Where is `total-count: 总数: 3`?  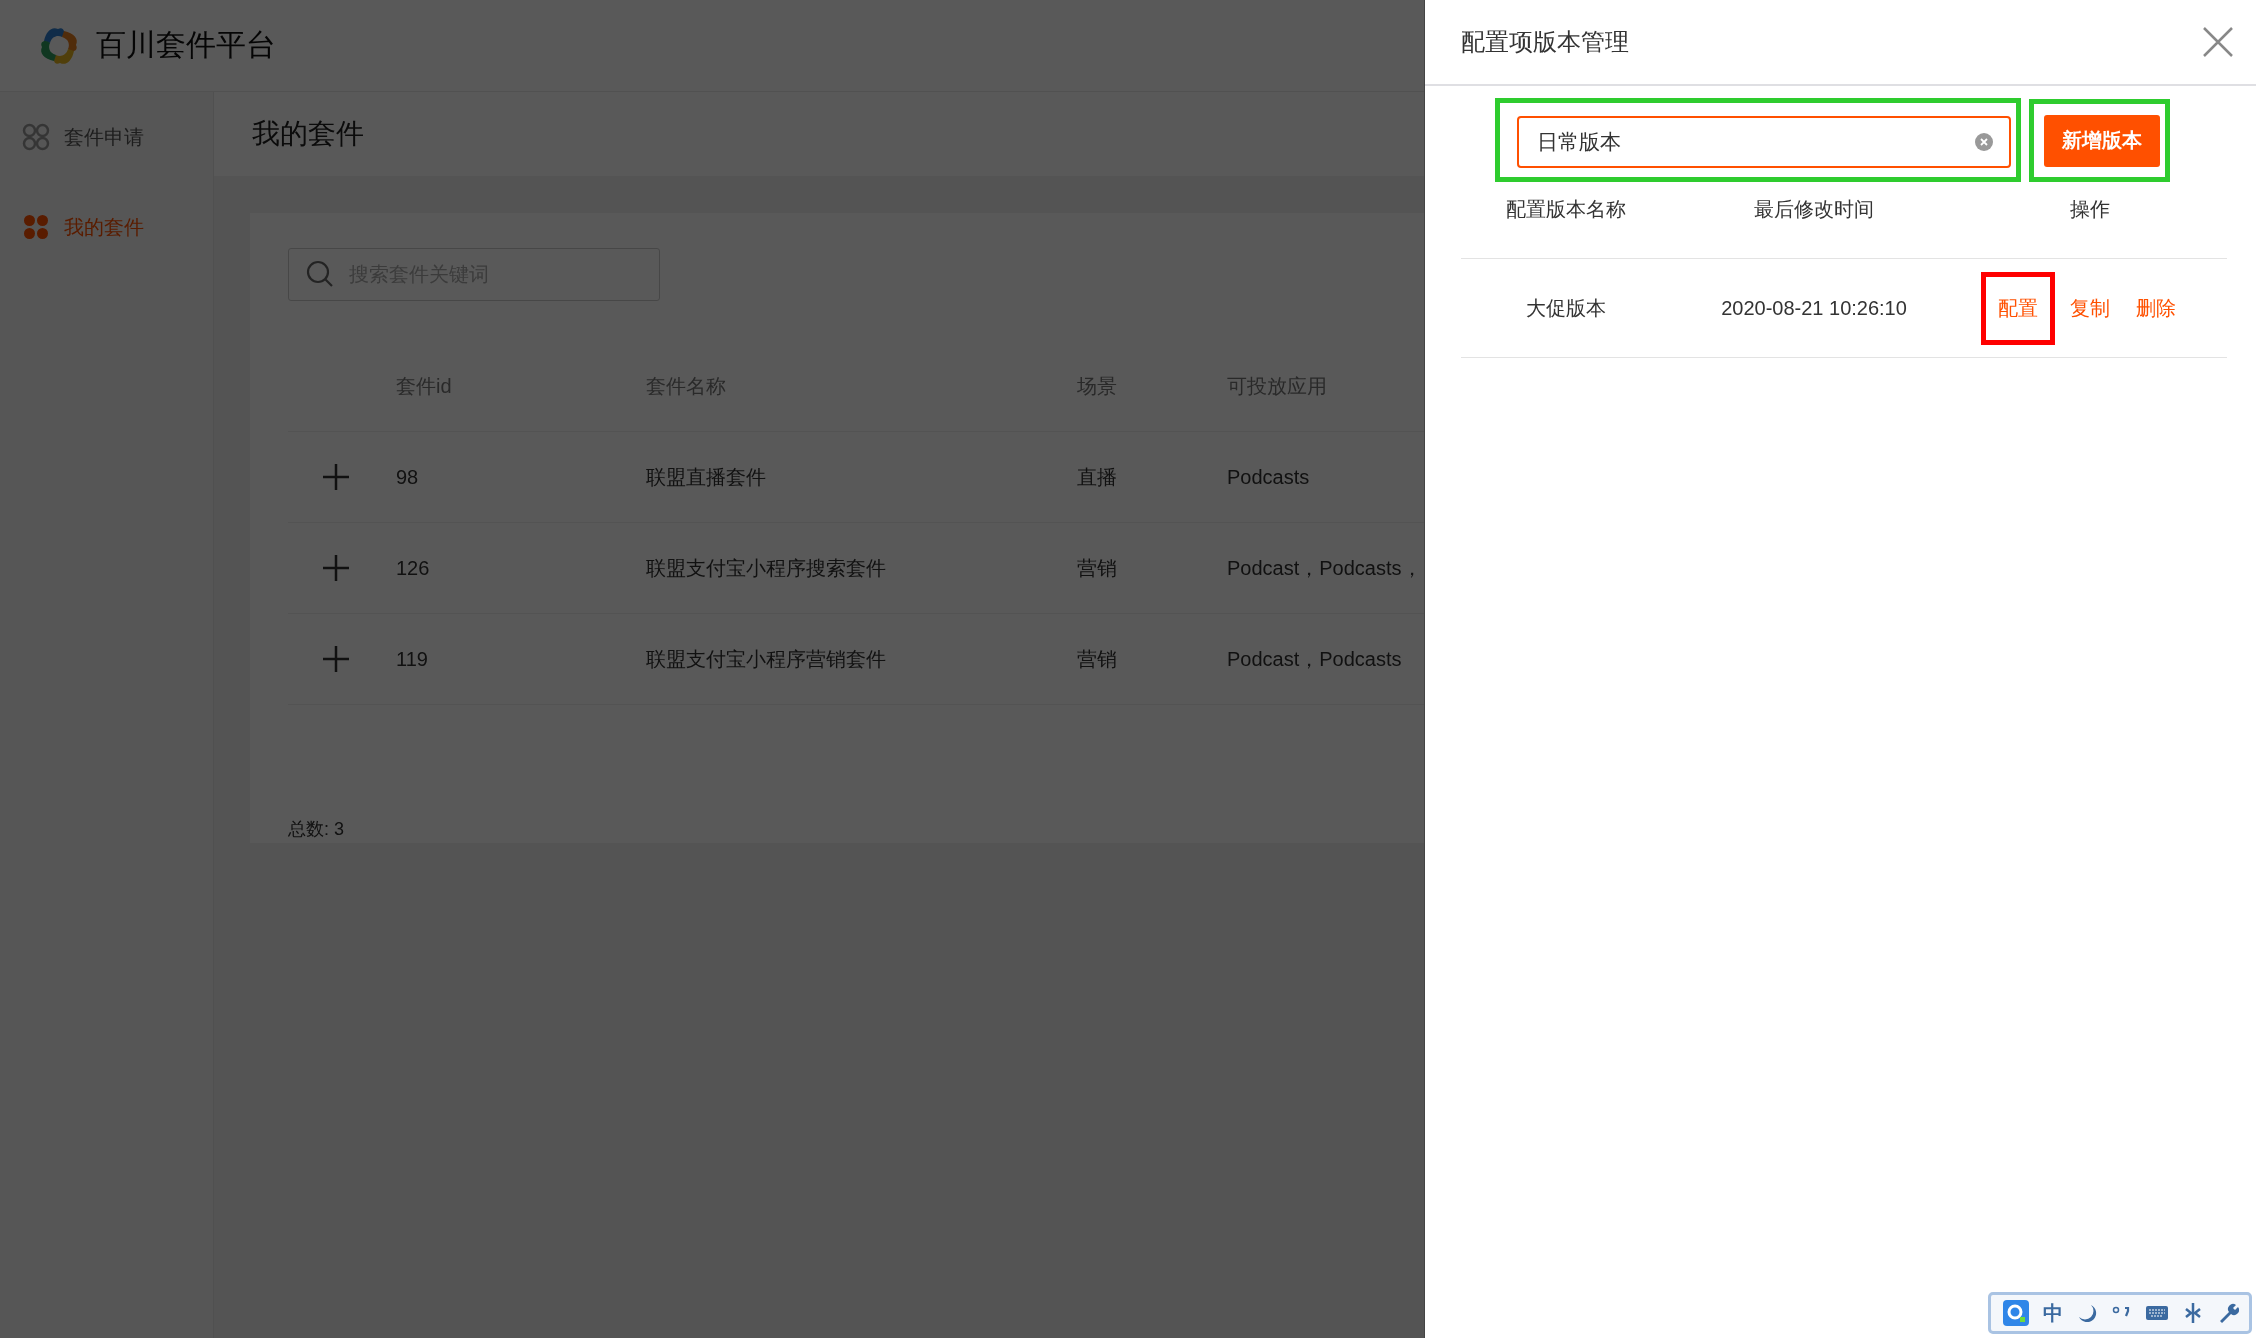 total-count: 总数: 3 is located at coordinates (316, 829).